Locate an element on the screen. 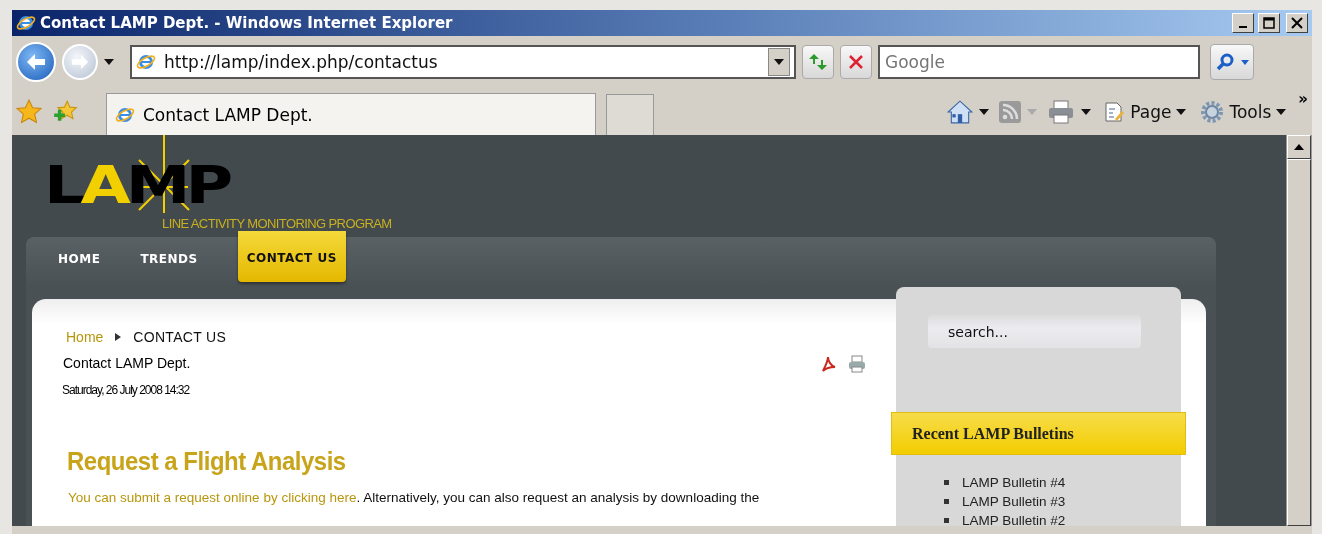 This screenshot has height=534, width=1322. home-icon is located at coordinates (960, 111).